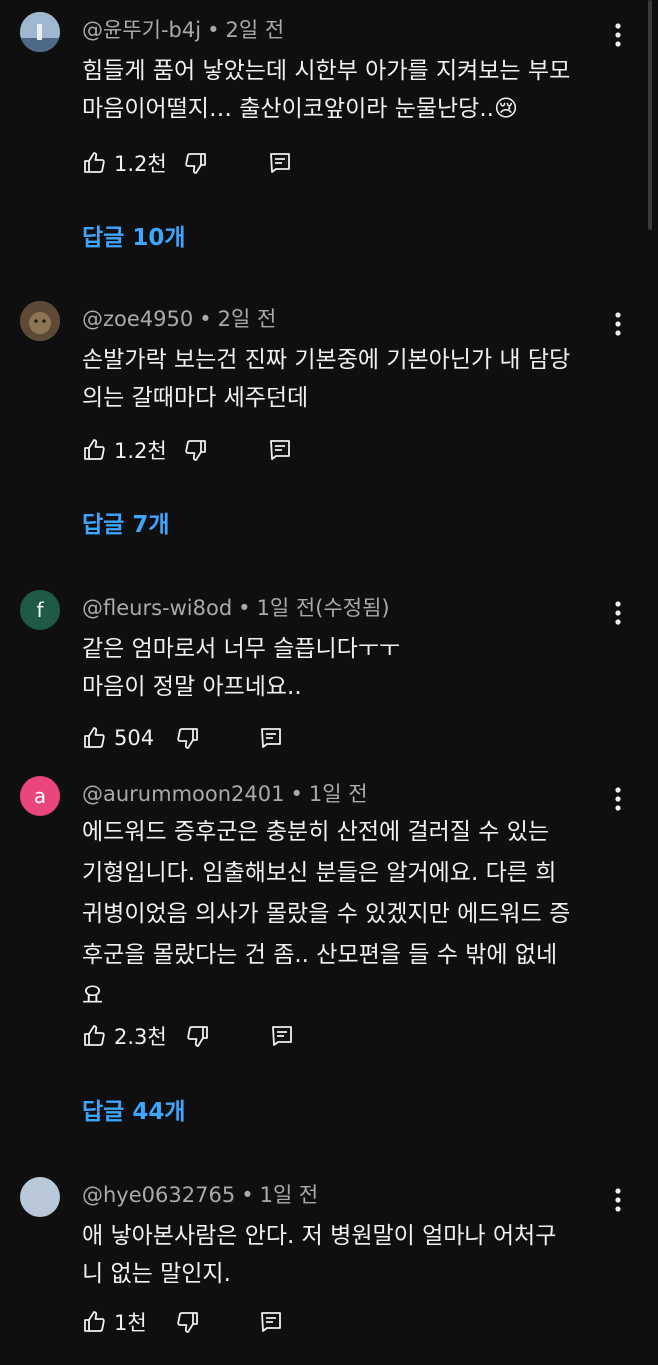 This screenshot has width=658, height=1365. Describe the element at coordinates (157, 608) in the screenshot. I see `author-name: @fleurs-wi8od` at that location.